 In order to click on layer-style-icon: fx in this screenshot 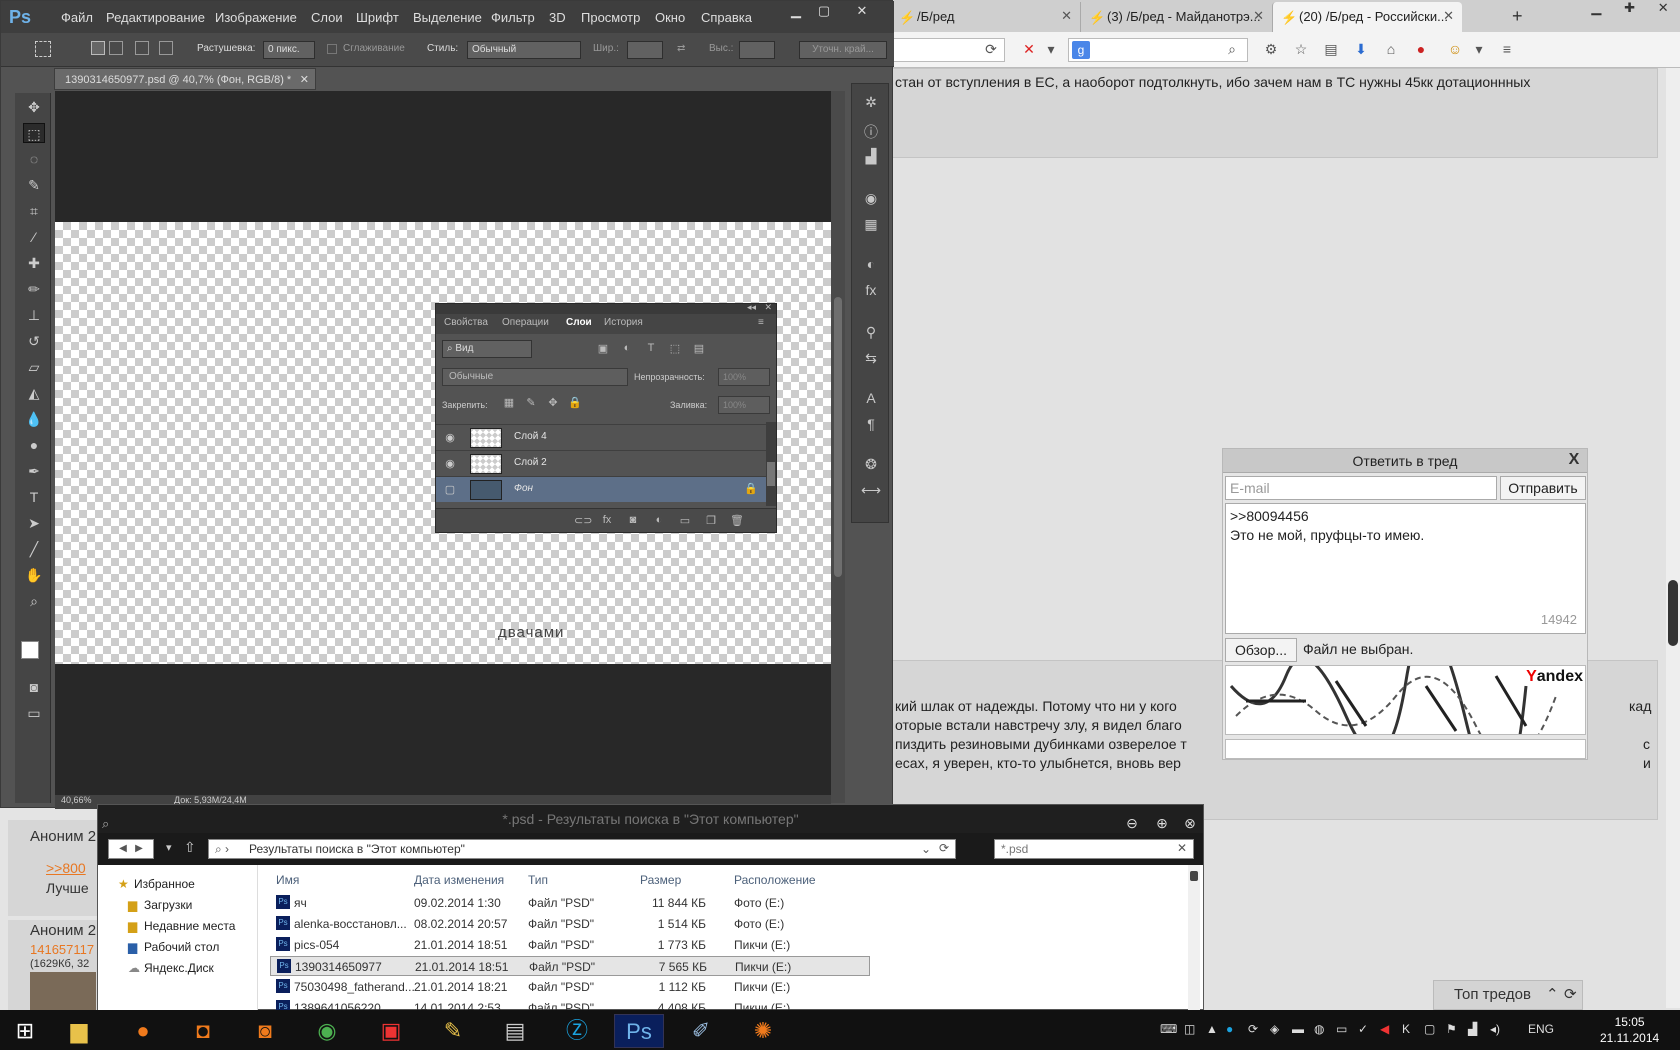, I will do `click(607, 521)`.